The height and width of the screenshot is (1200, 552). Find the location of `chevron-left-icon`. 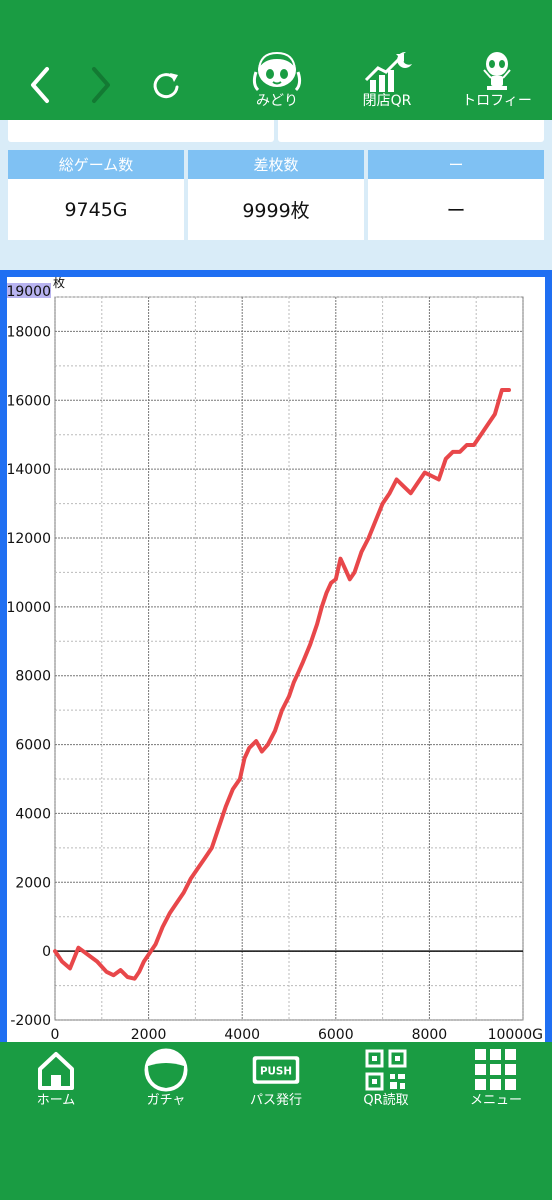

chevron-left-icon is located at coordinates (40, 85).